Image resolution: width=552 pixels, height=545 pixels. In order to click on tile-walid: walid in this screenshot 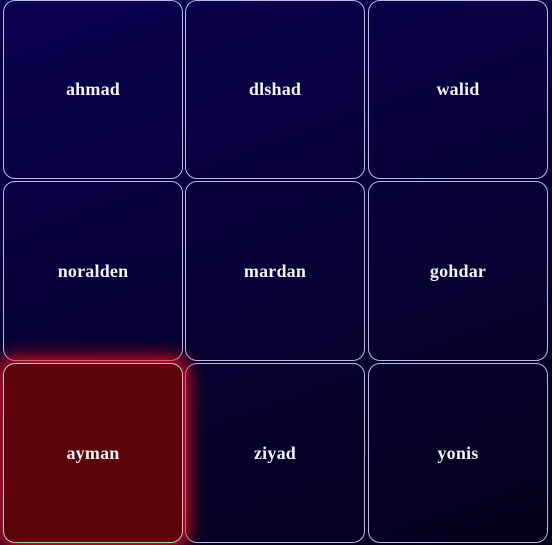, I will do `click(458, 89)`.